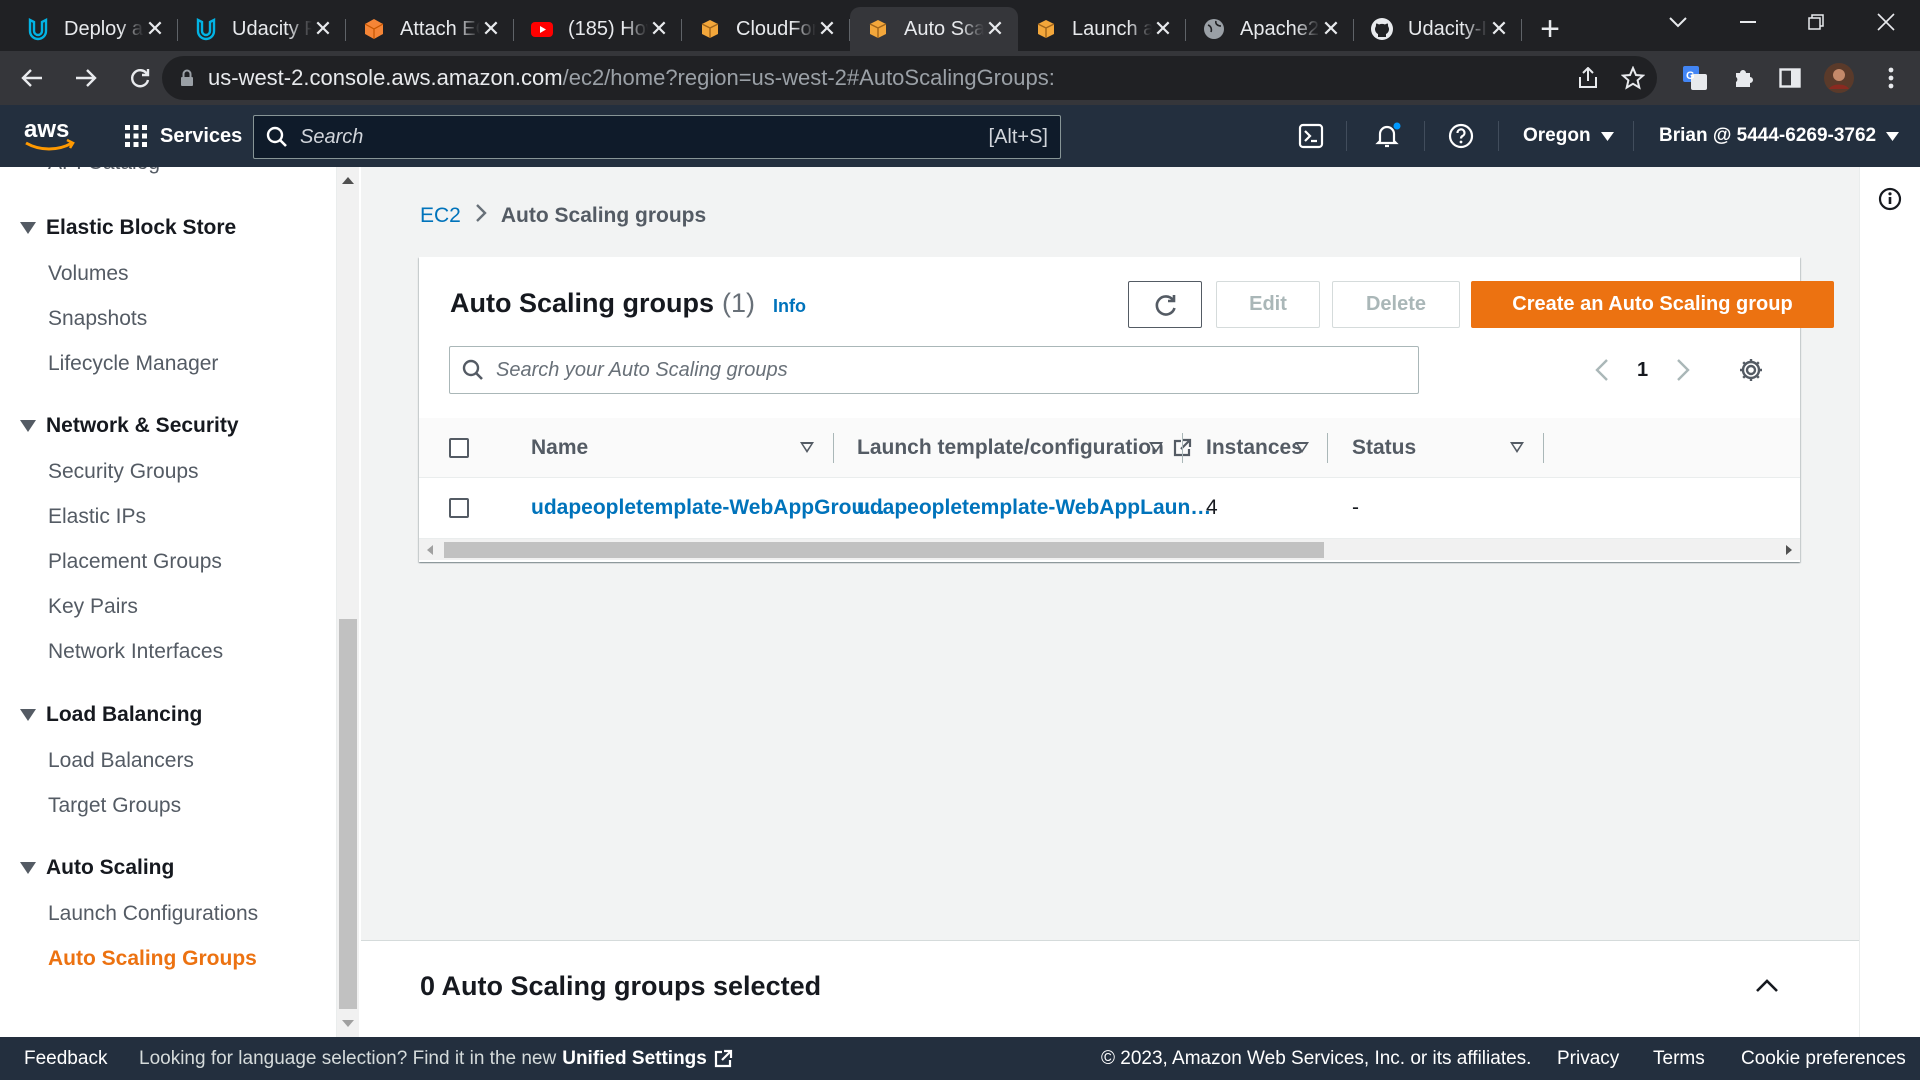 This screenshot has width=1920, height=1080. What do you see at coordinates (65, 1058) in the screenshot?
I see `feedback-link: Feedback` at bounding box center [65, 1058].